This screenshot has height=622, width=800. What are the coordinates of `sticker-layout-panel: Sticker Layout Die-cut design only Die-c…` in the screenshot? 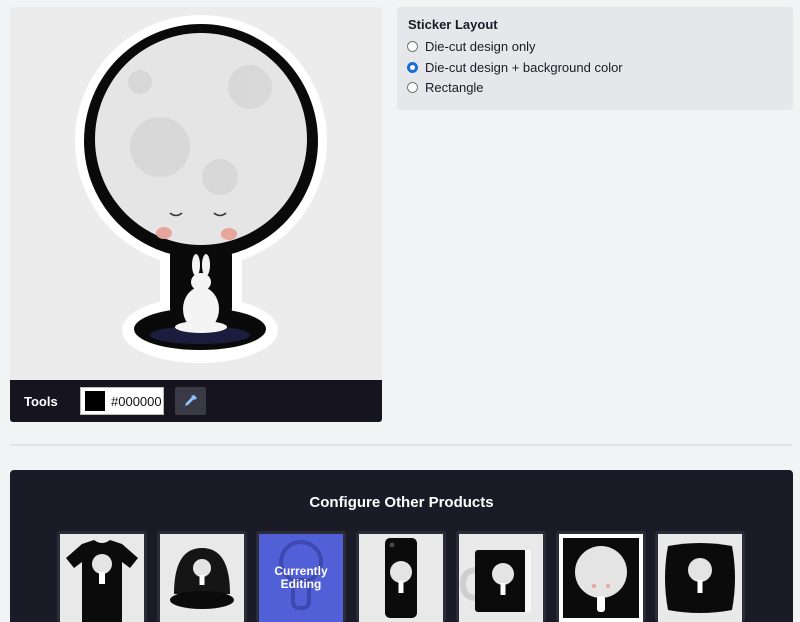 It's located at (595, 58).